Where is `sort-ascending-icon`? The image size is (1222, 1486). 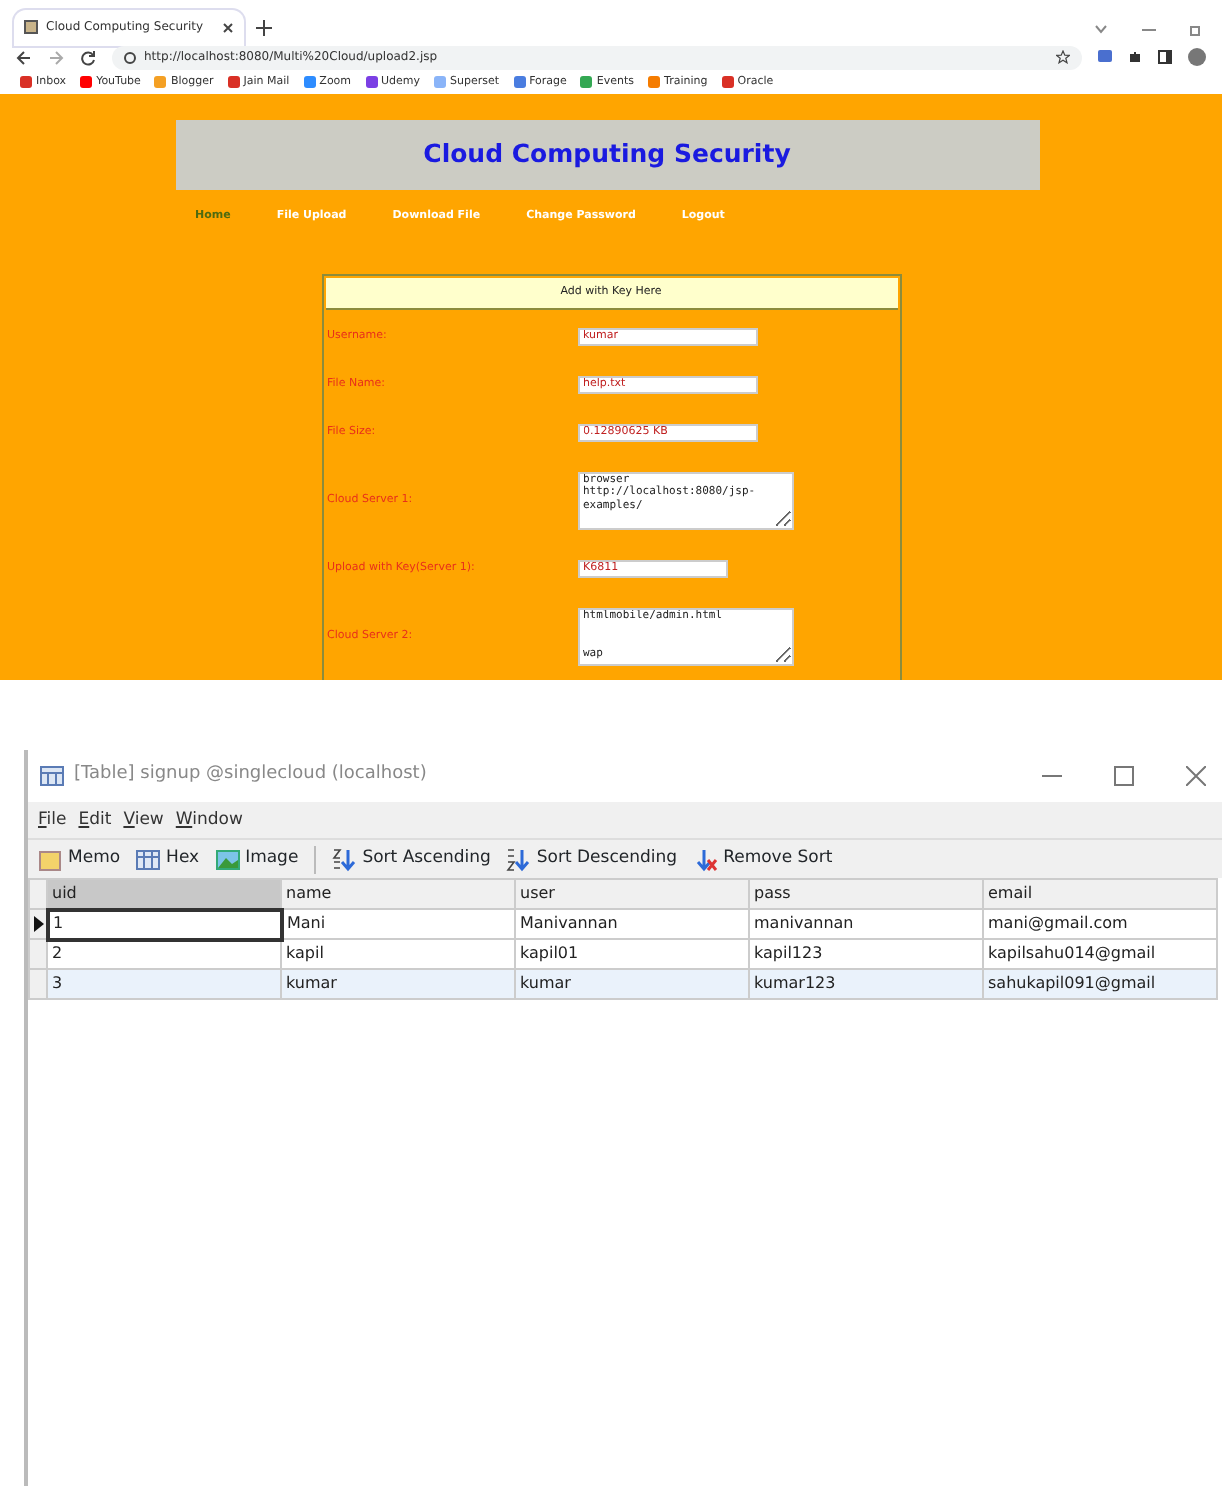
sort-ascending-icon is located at coordinates (344, 859).